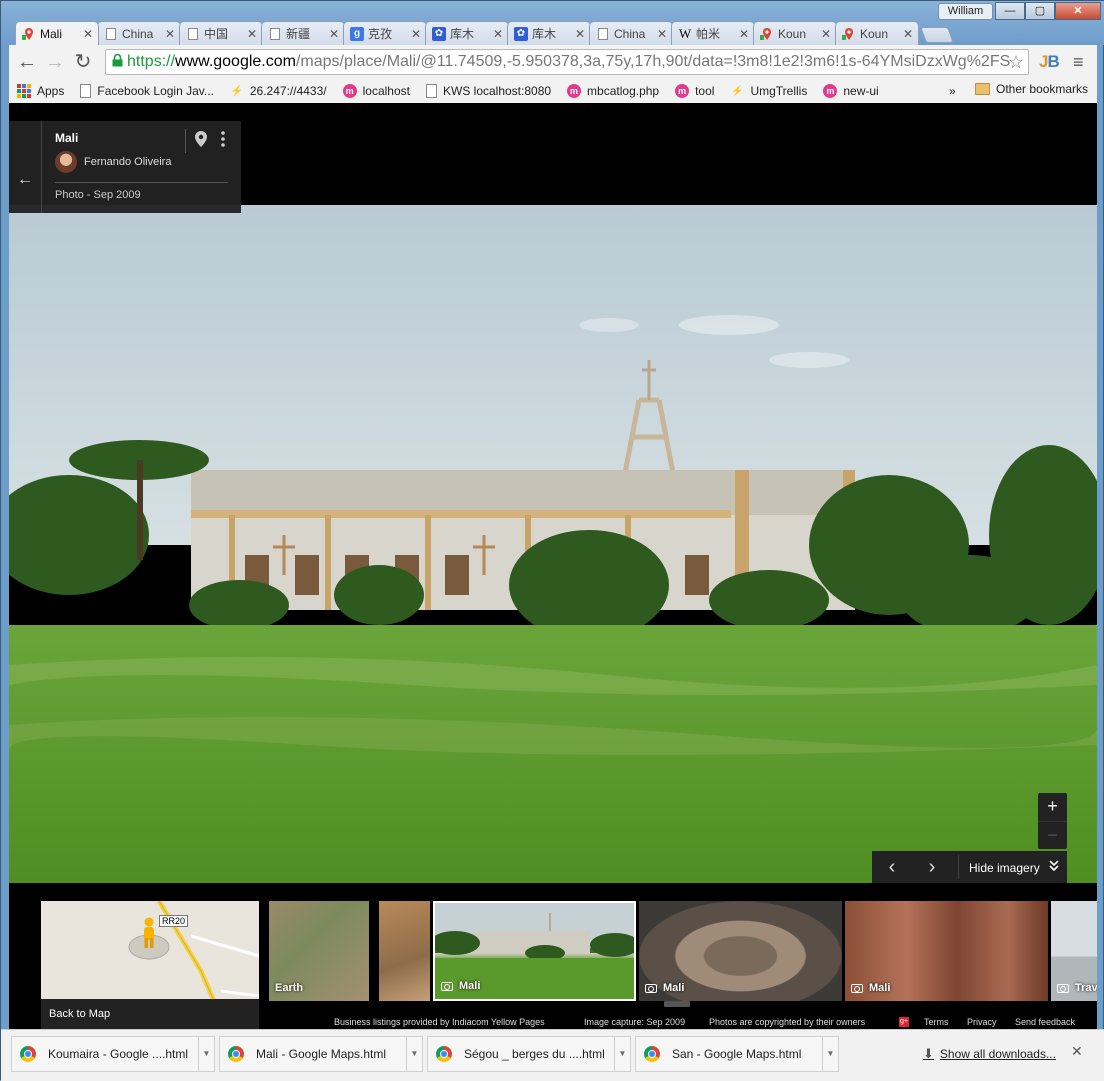 The width and height of the screenshot is (1104, 1081). What do you see at coordinates (623, 91) in the screenshot?
I see `bookmark-label: mbcatlog.php` at bounding box center [623, 91].